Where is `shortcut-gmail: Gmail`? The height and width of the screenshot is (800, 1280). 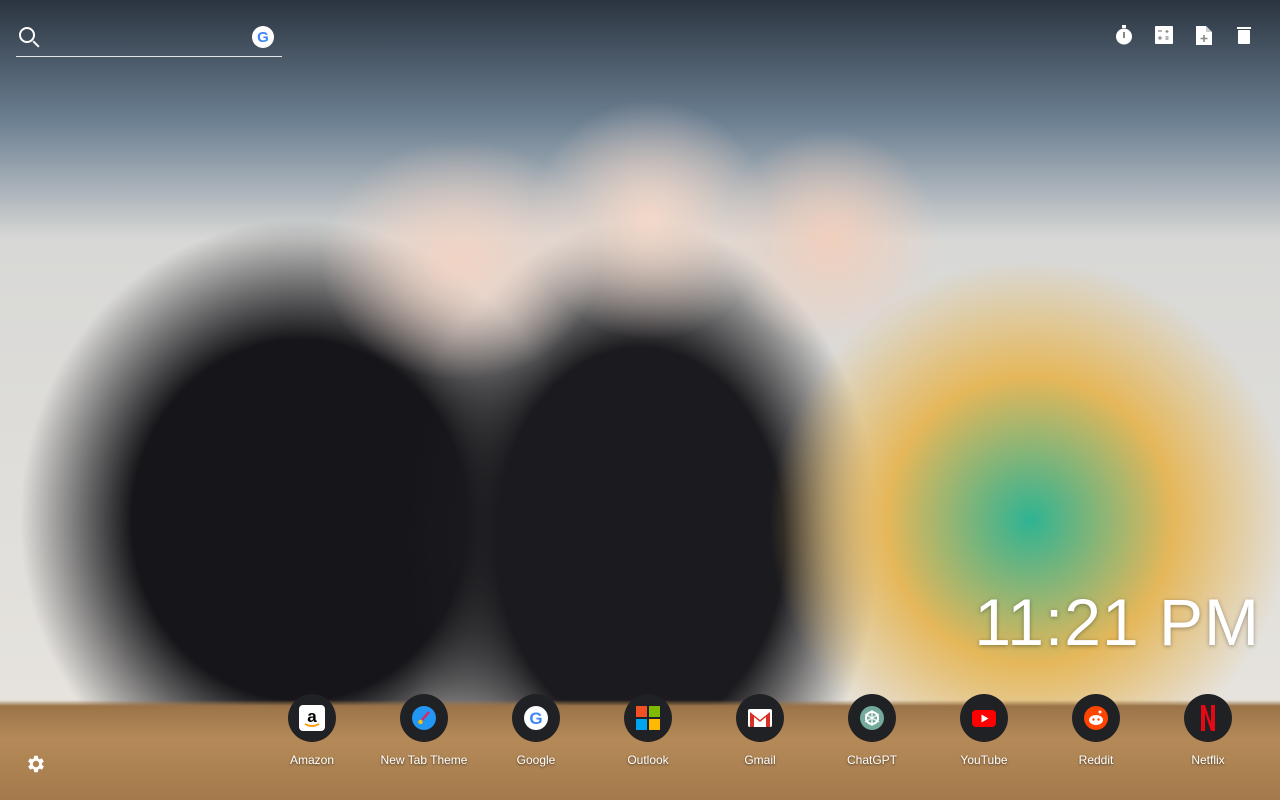 shortcut-gmail: Gmail is located at coordinates (760, 730).